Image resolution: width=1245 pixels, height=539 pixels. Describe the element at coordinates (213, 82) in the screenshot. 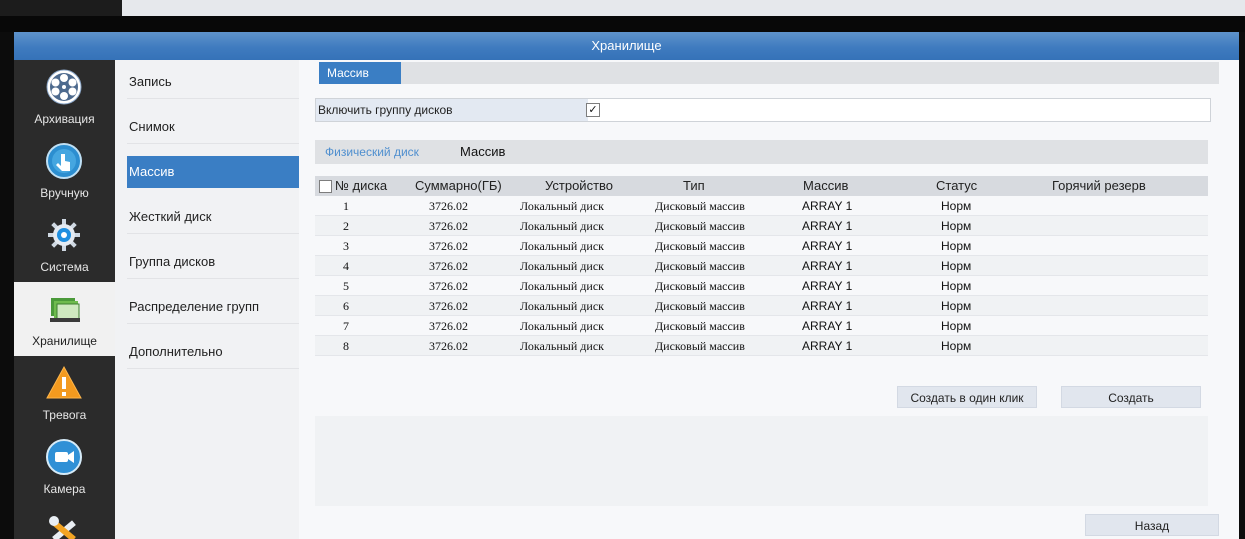

I see `submenu-item-record: Запись` at that location.